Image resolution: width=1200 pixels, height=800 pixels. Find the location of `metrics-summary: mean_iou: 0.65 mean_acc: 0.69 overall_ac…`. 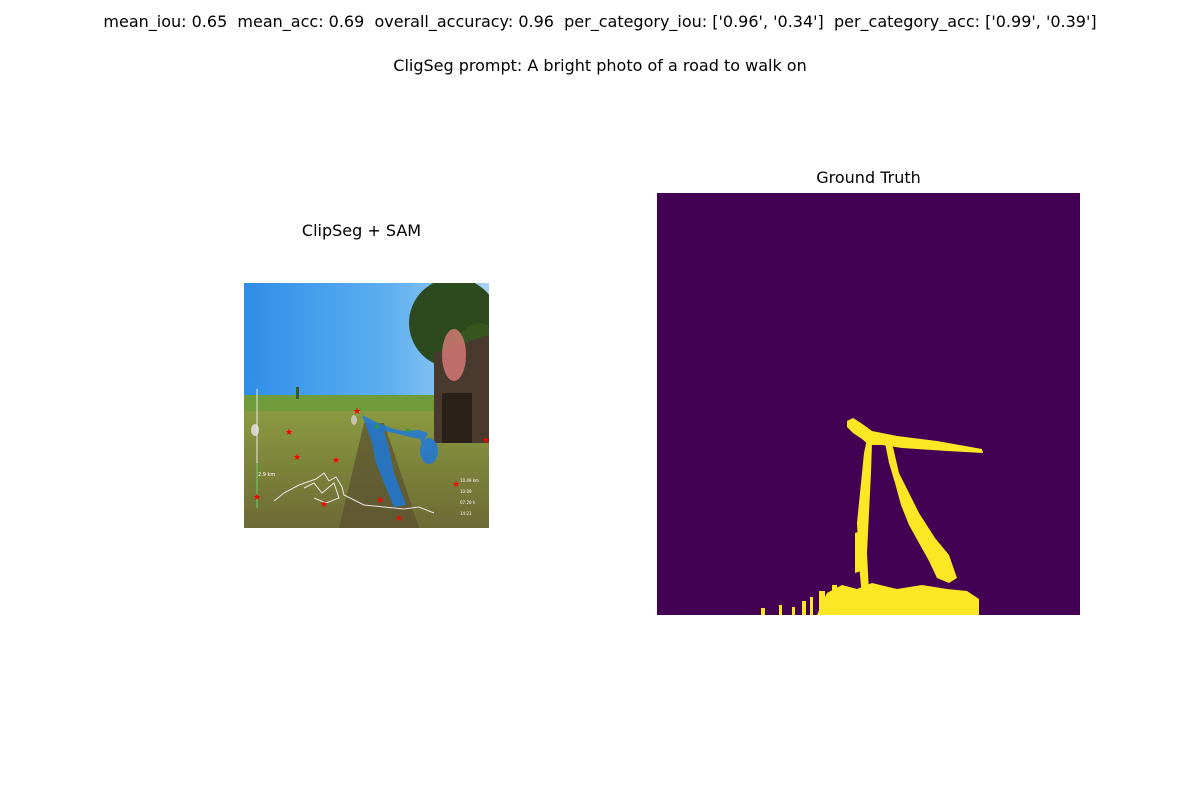

metrics-summary: mean_iou: 0.65 mean_acc: 0.69 overall_ac… is located at coordinates (600, 21).